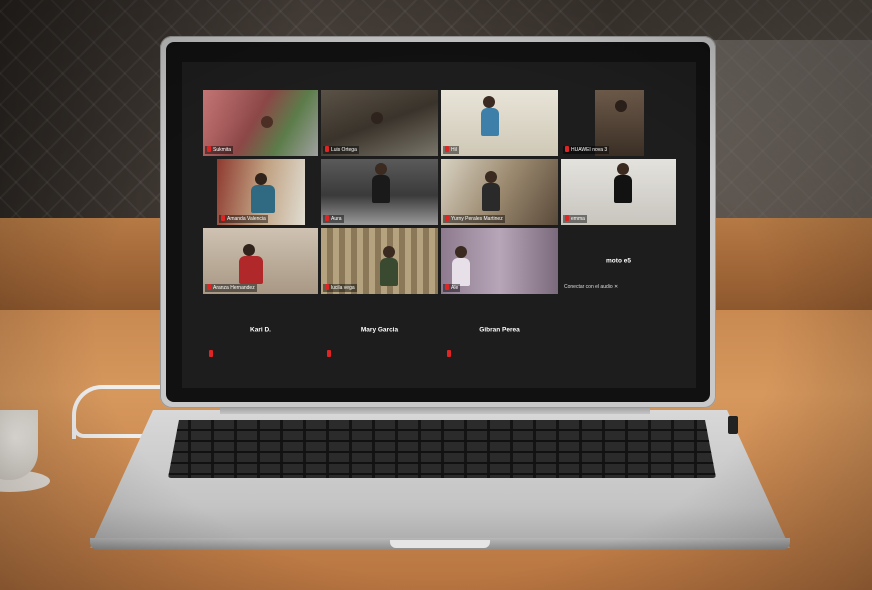  I want to click on participant-name: Luis Ortega, so click(344, 150).